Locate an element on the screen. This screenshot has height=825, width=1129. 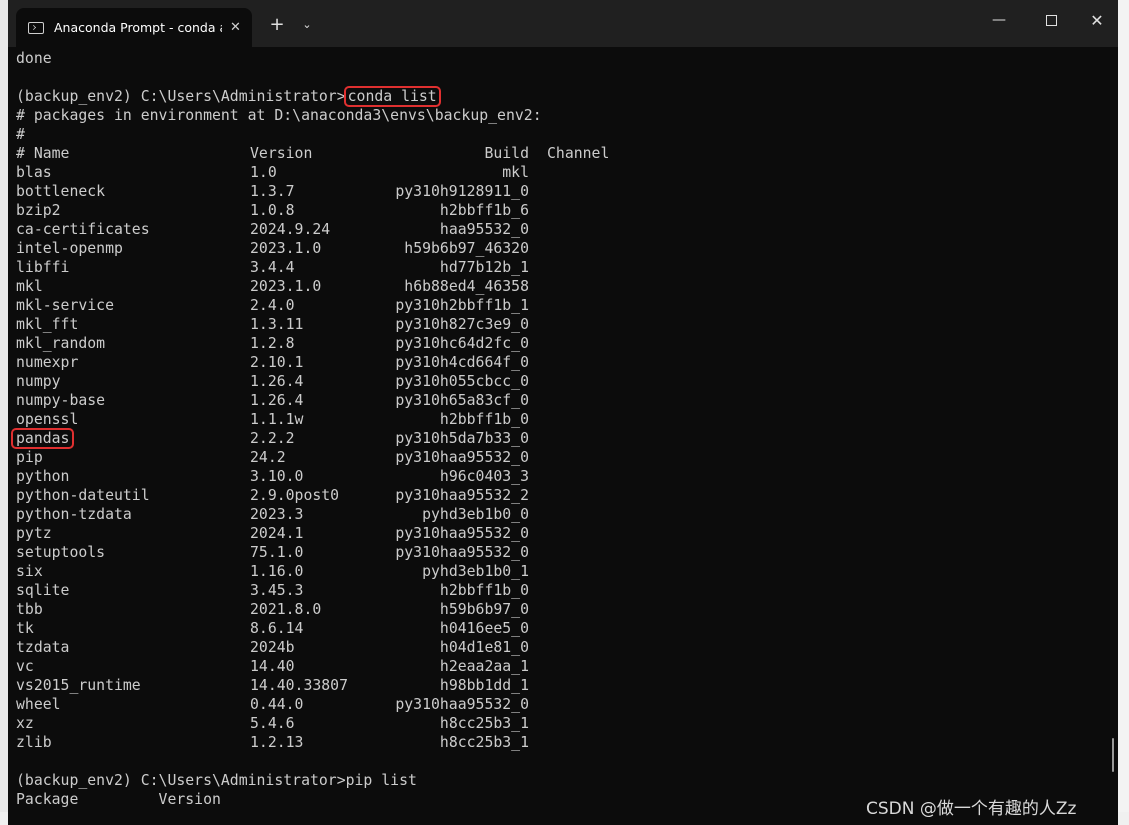
package-build: h6b88ed4_46358 is located at coordinates (466, 286).